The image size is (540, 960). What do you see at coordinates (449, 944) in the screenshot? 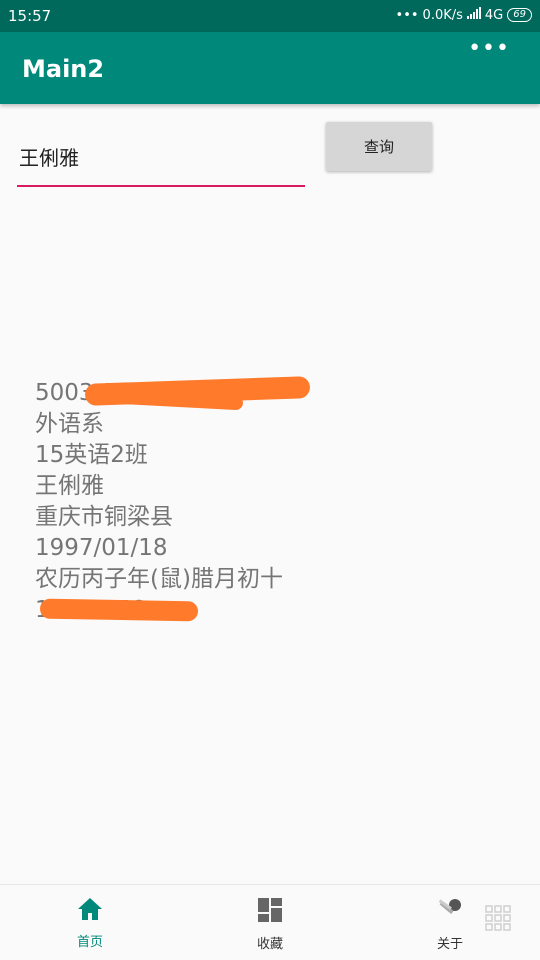
I see `nav-about-label: 关于` at bounding box center [449, 944].